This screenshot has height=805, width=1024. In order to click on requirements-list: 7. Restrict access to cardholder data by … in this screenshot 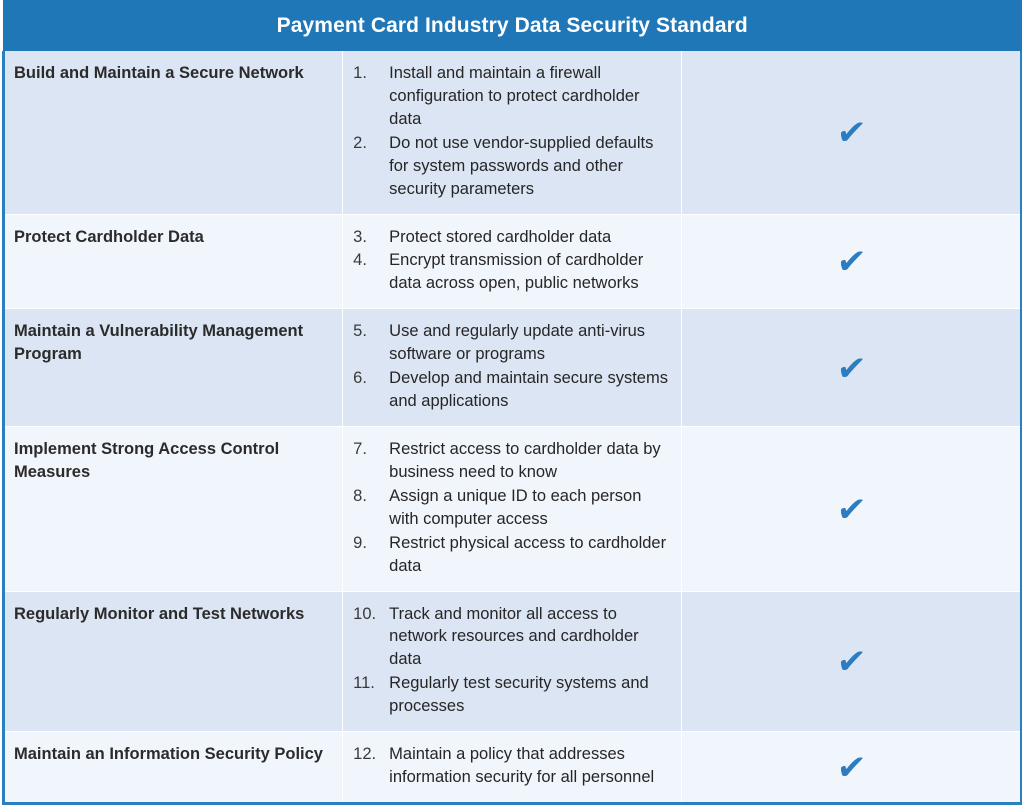, I will do `click(508, 508)`.